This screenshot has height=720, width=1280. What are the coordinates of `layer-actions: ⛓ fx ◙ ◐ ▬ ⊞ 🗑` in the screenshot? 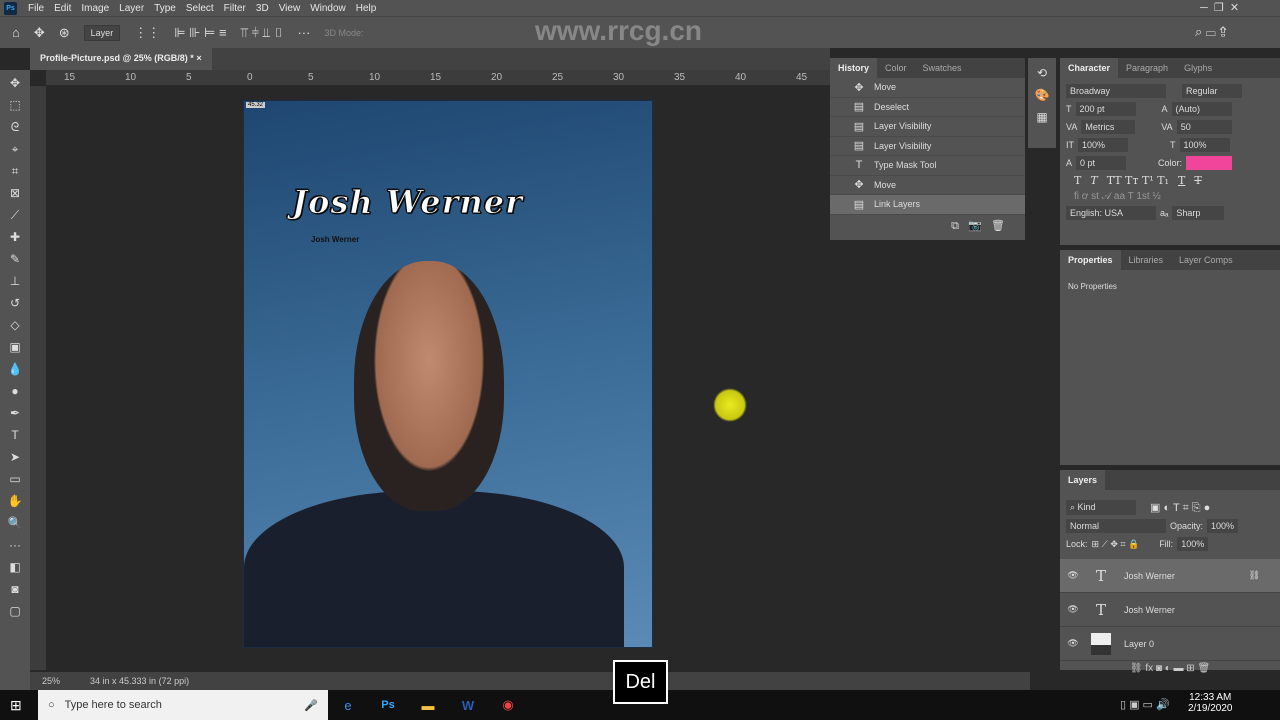 It's located at (1170, 667).